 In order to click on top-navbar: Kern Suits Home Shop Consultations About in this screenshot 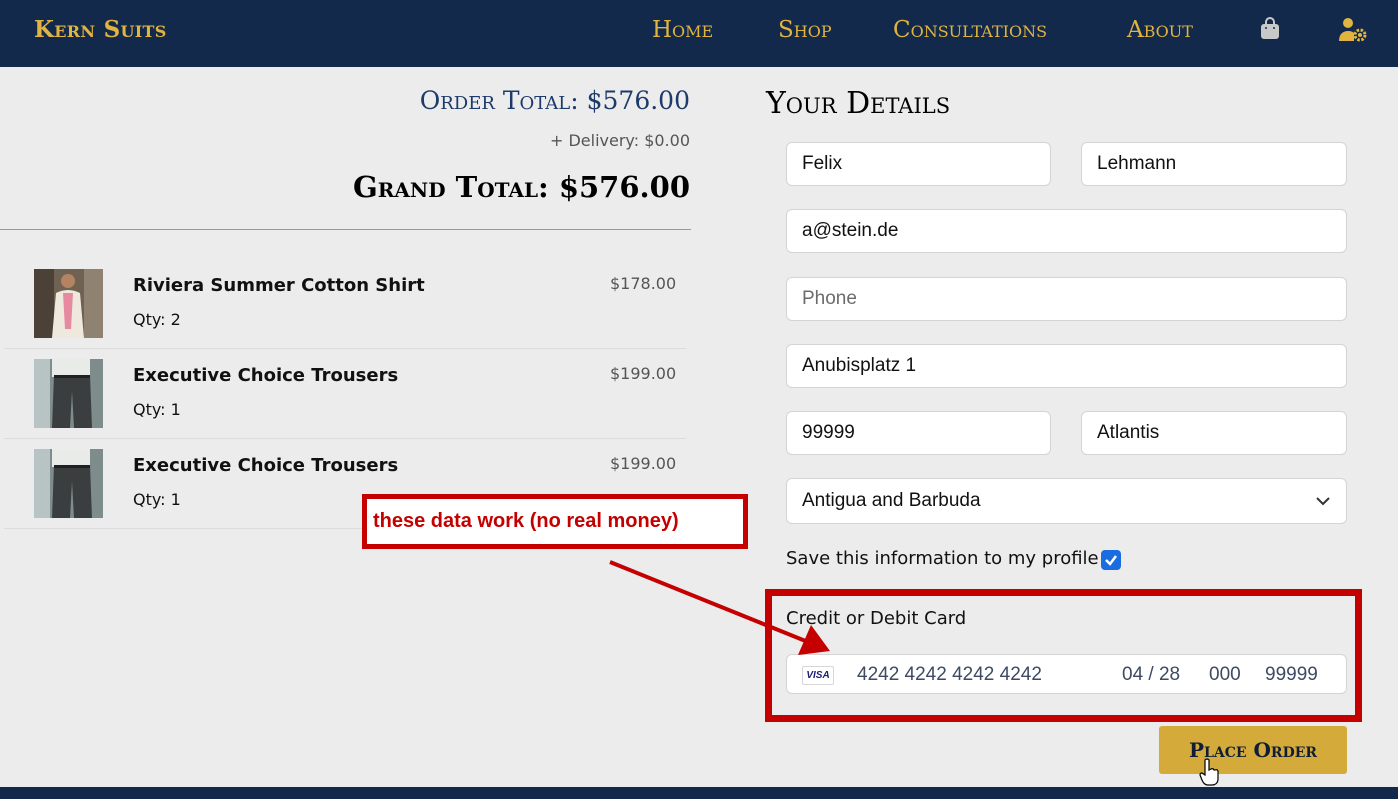, I will do `click(699, 33)`.